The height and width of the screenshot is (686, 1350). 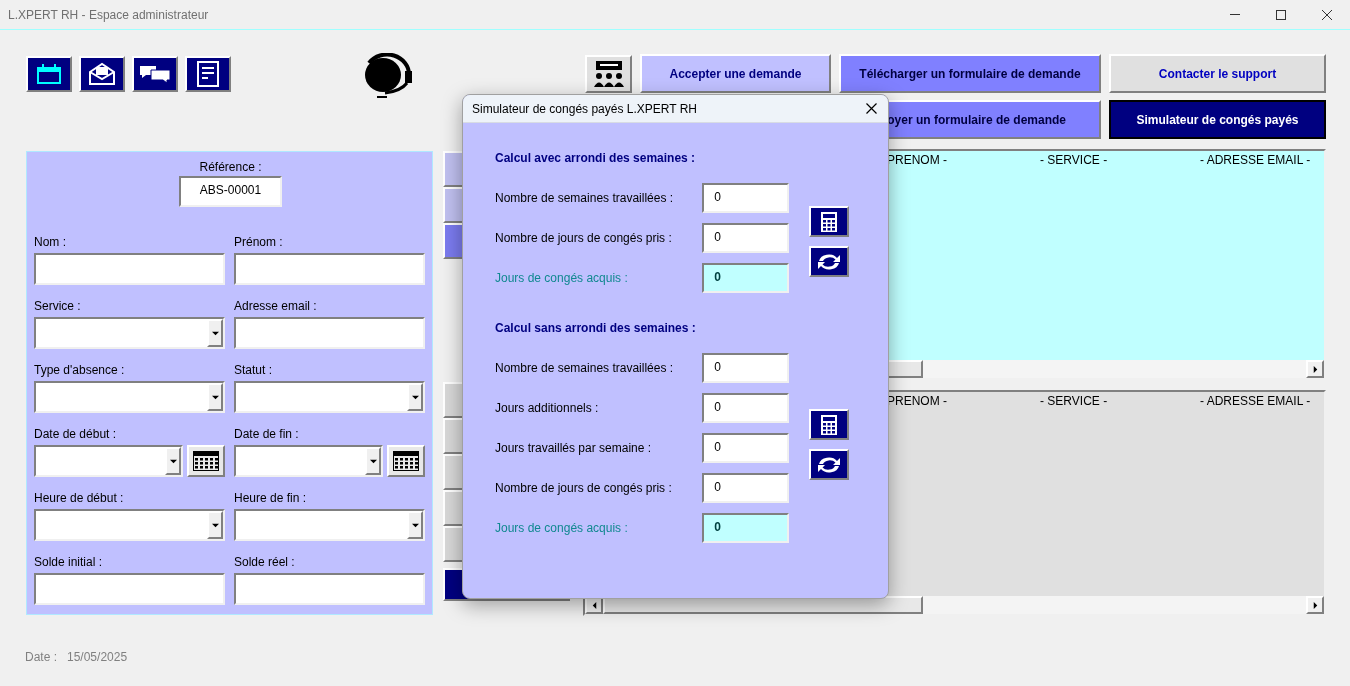 I want to click on form-button, so click(x=208, y=74).